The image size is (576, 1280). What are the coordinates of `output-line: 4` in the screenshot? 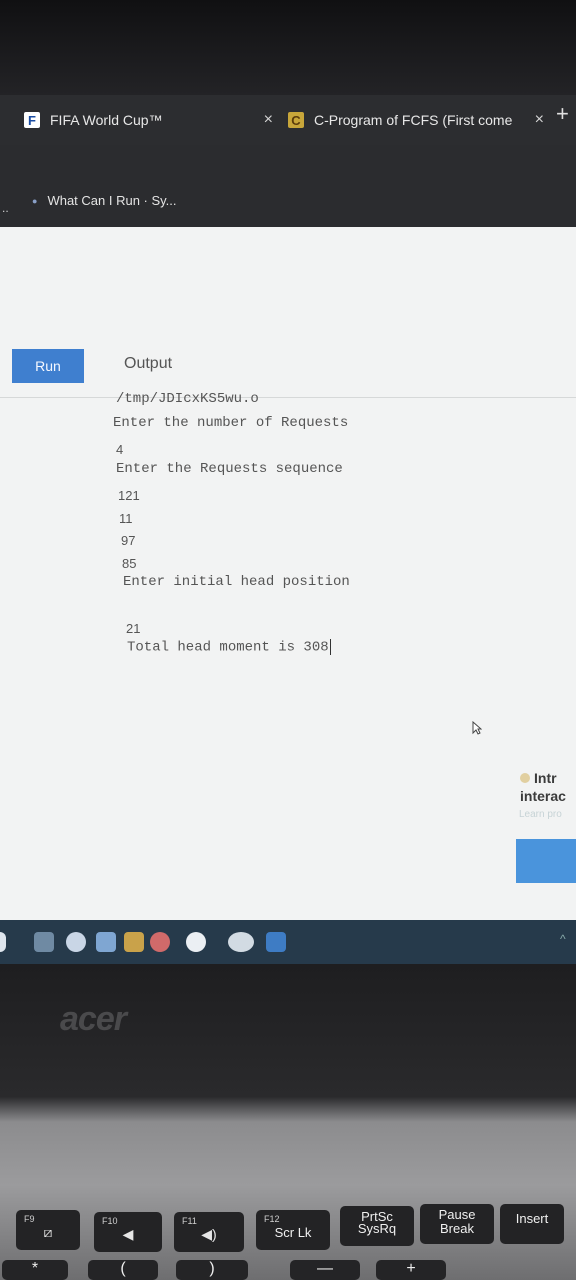 It's located at (120, 449).